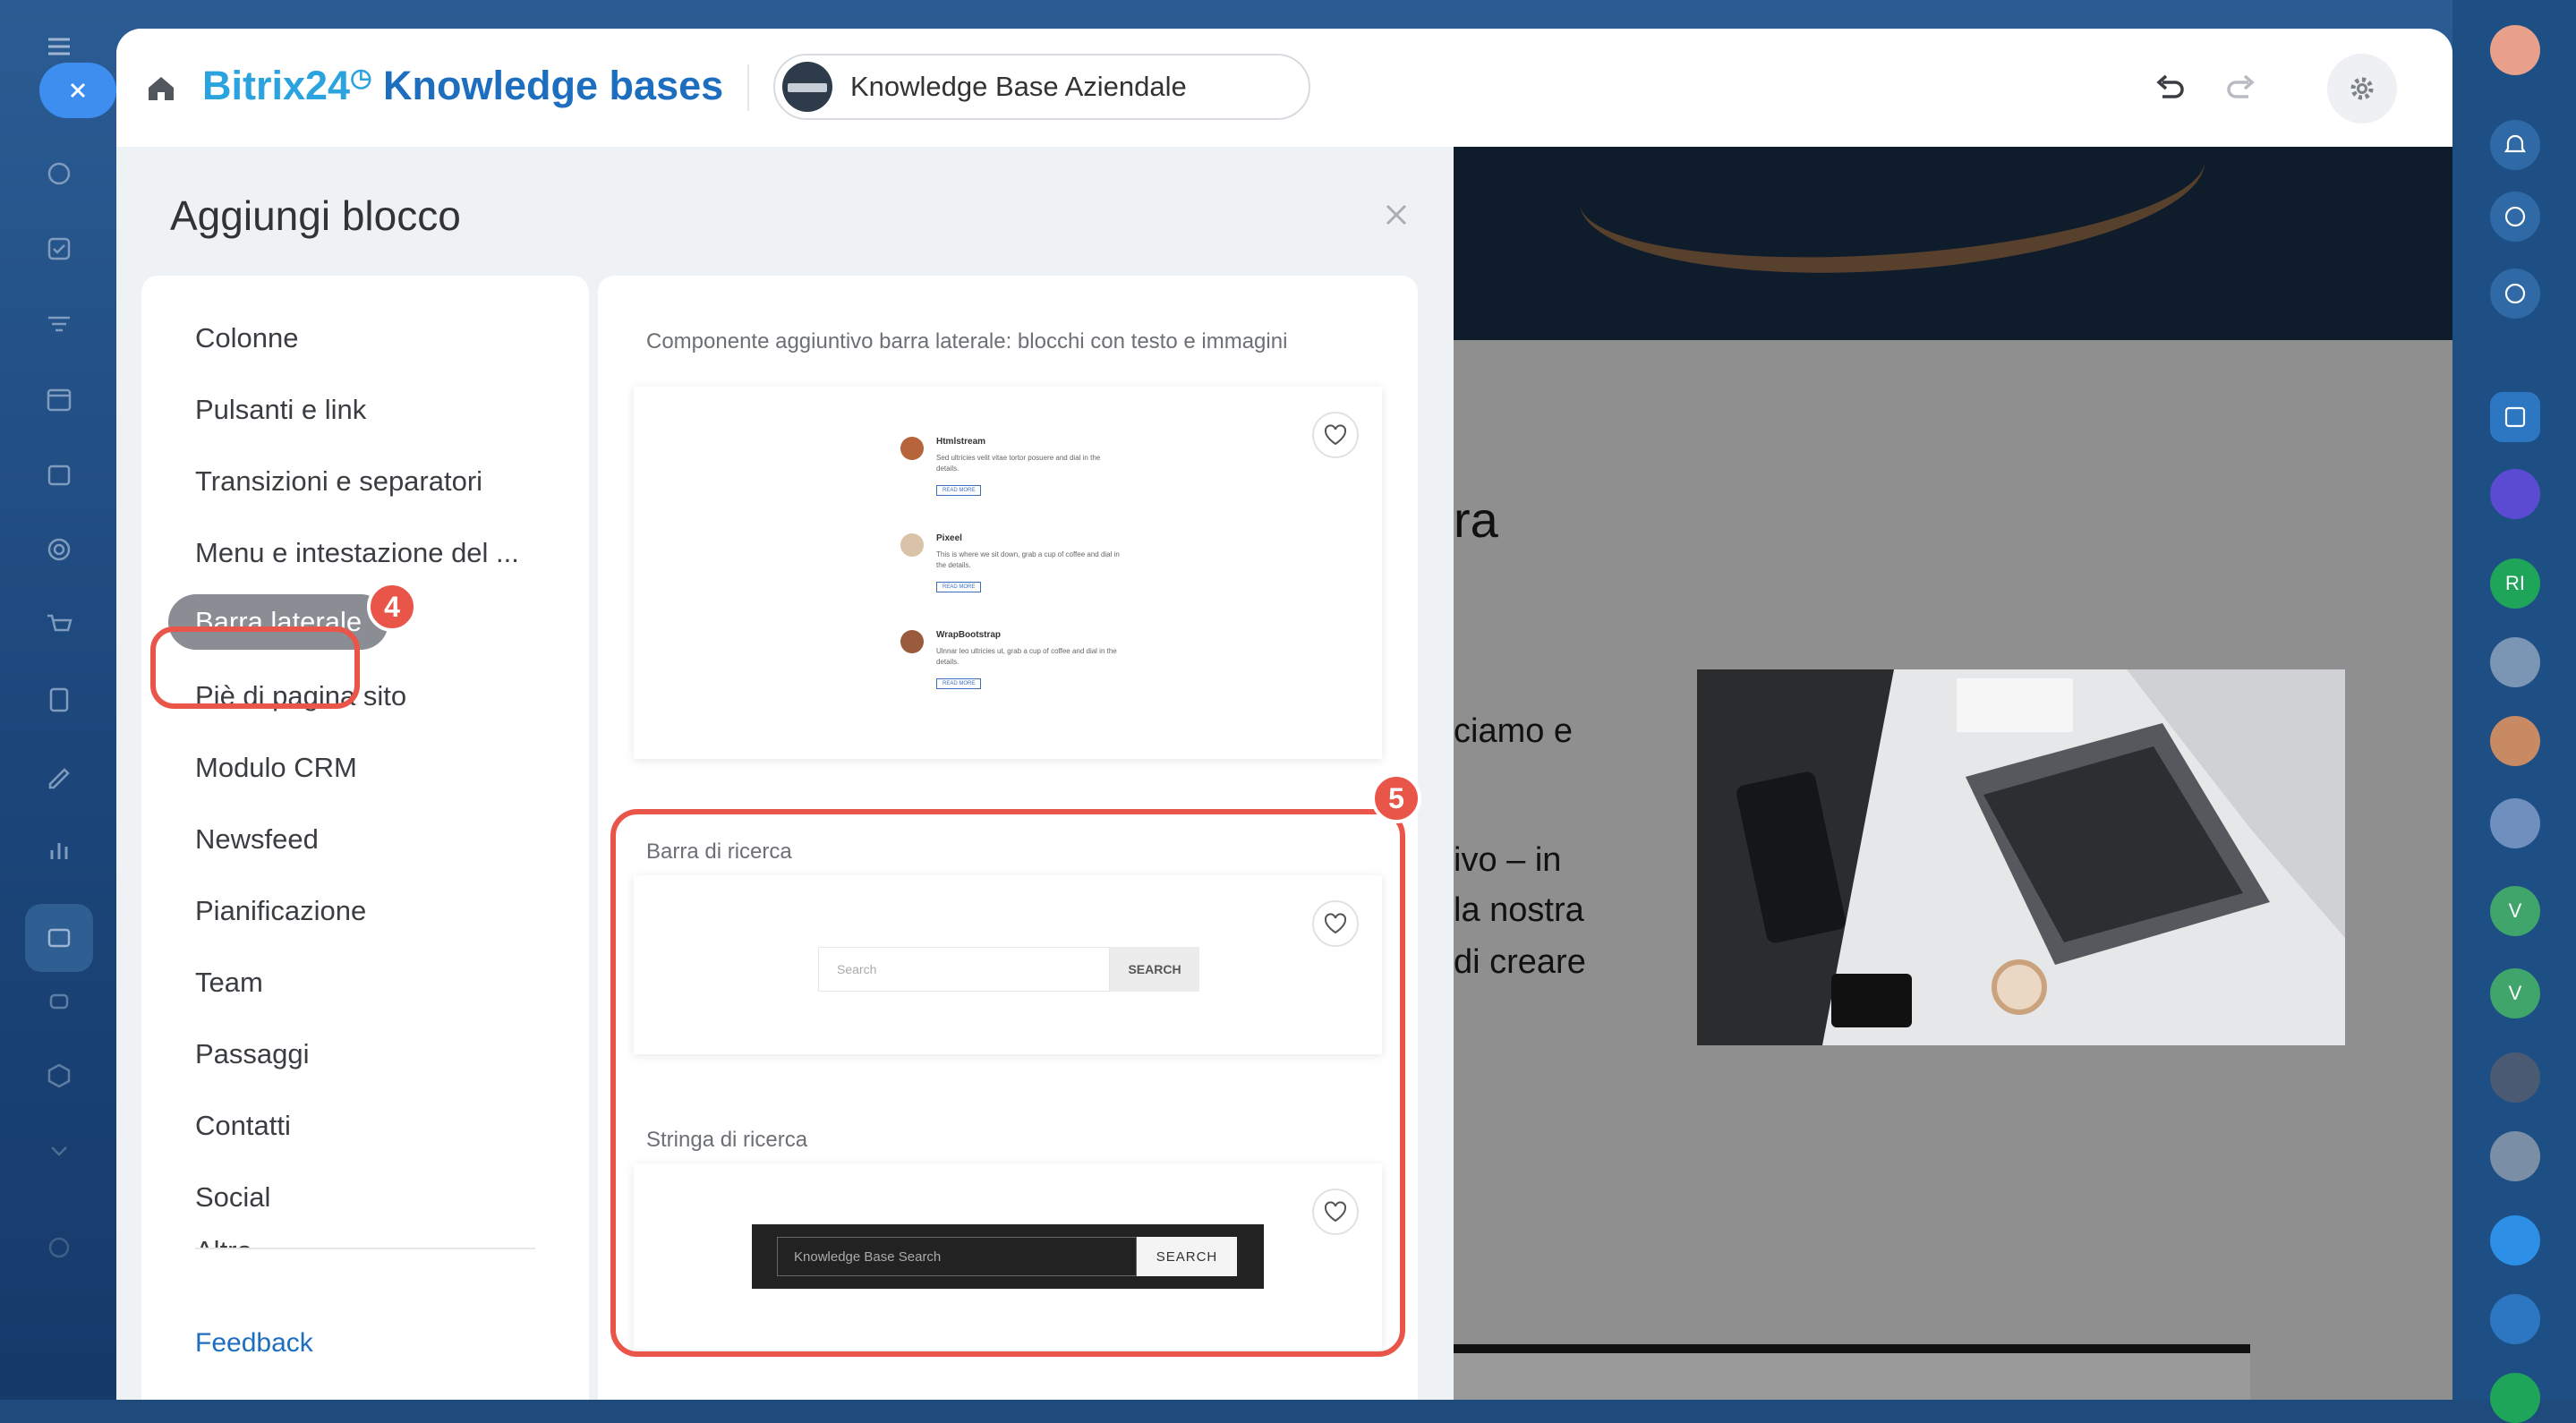 Image resolution: width=2576 pixels, height=1423 pixels. I want to click on chevron-down-icon, so click(59, 1151).